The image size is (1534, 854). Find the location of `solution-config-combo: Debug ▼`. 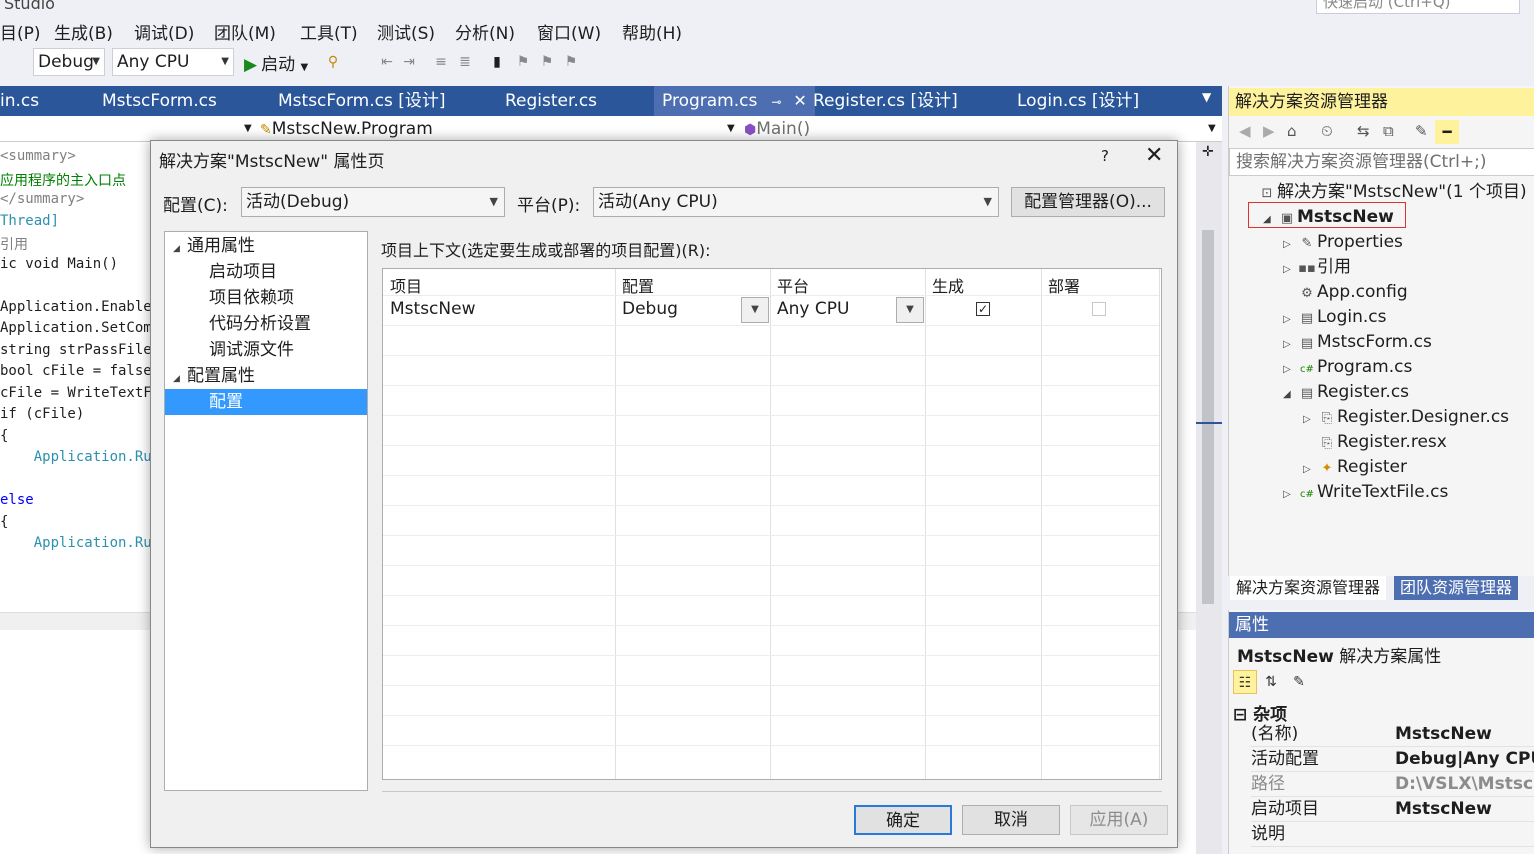

solution-config-combo: Debug ▼ is located at coordinates (69, 62).